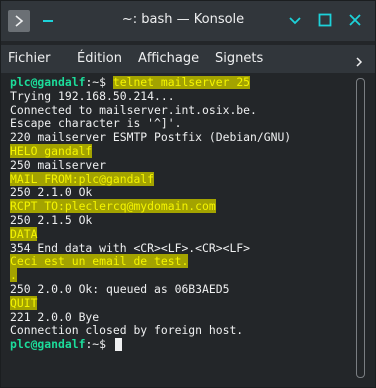 The height and width of the screenshot is (388, 376). I want to click on terminal-line: 250 mailserver, so click(58, 164).